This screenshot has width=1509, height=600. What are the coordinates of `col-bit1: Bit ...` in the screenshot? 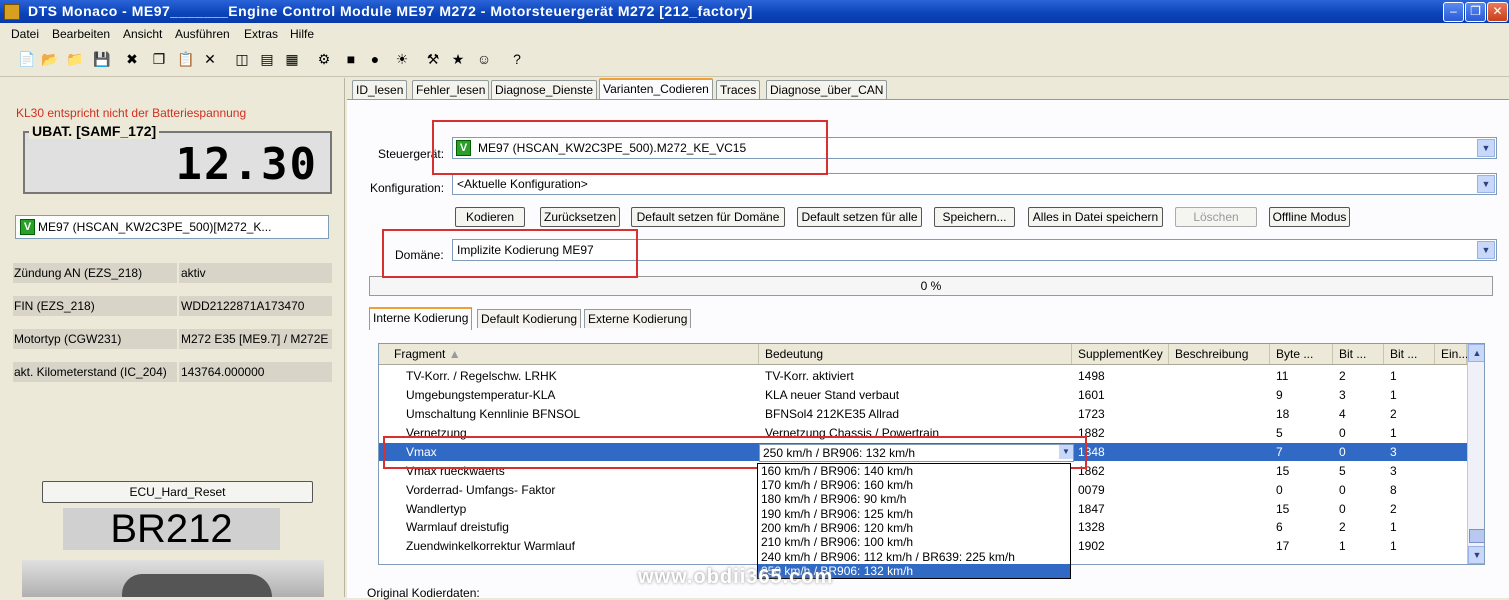 It's located at (1358, 354).